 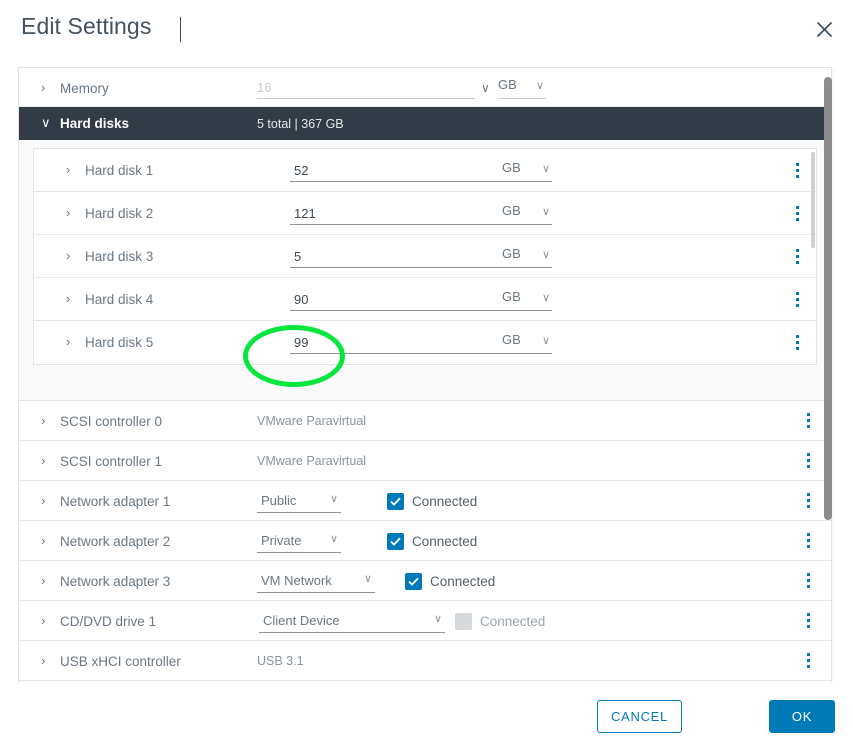 What do you see at coordinates (500, 621) in the screenshot?
I see `cd-dvd-drive-1-connected-checkbox: Connected` at bounding box center [500, 621].